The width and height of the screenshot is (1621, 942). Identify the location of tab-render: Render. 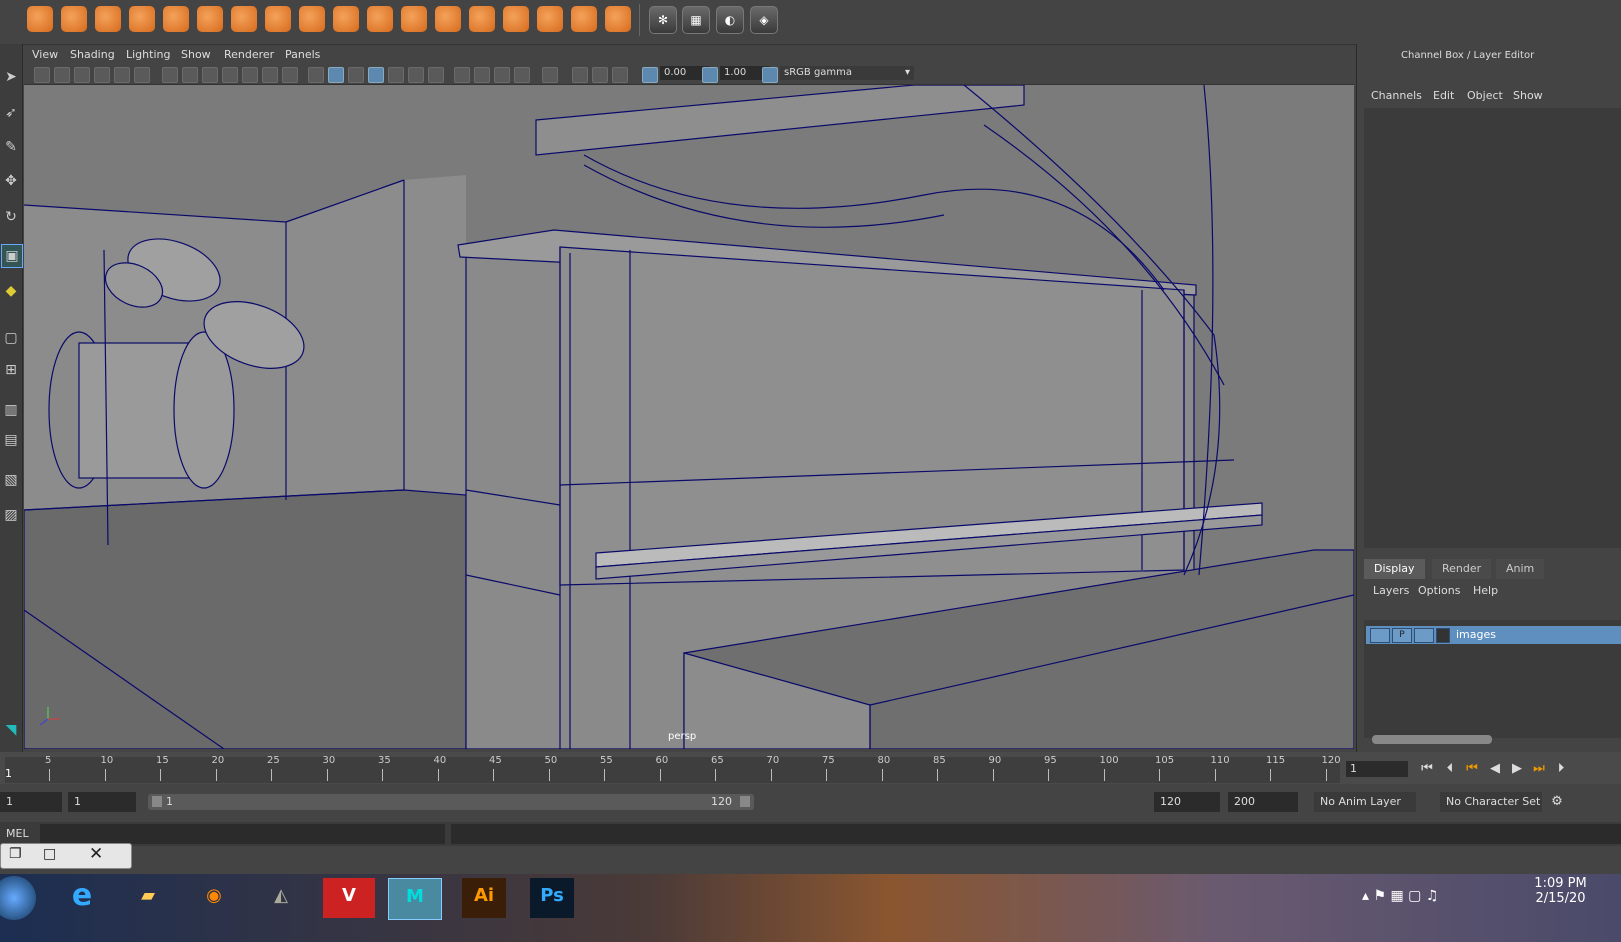
(1462, 569).